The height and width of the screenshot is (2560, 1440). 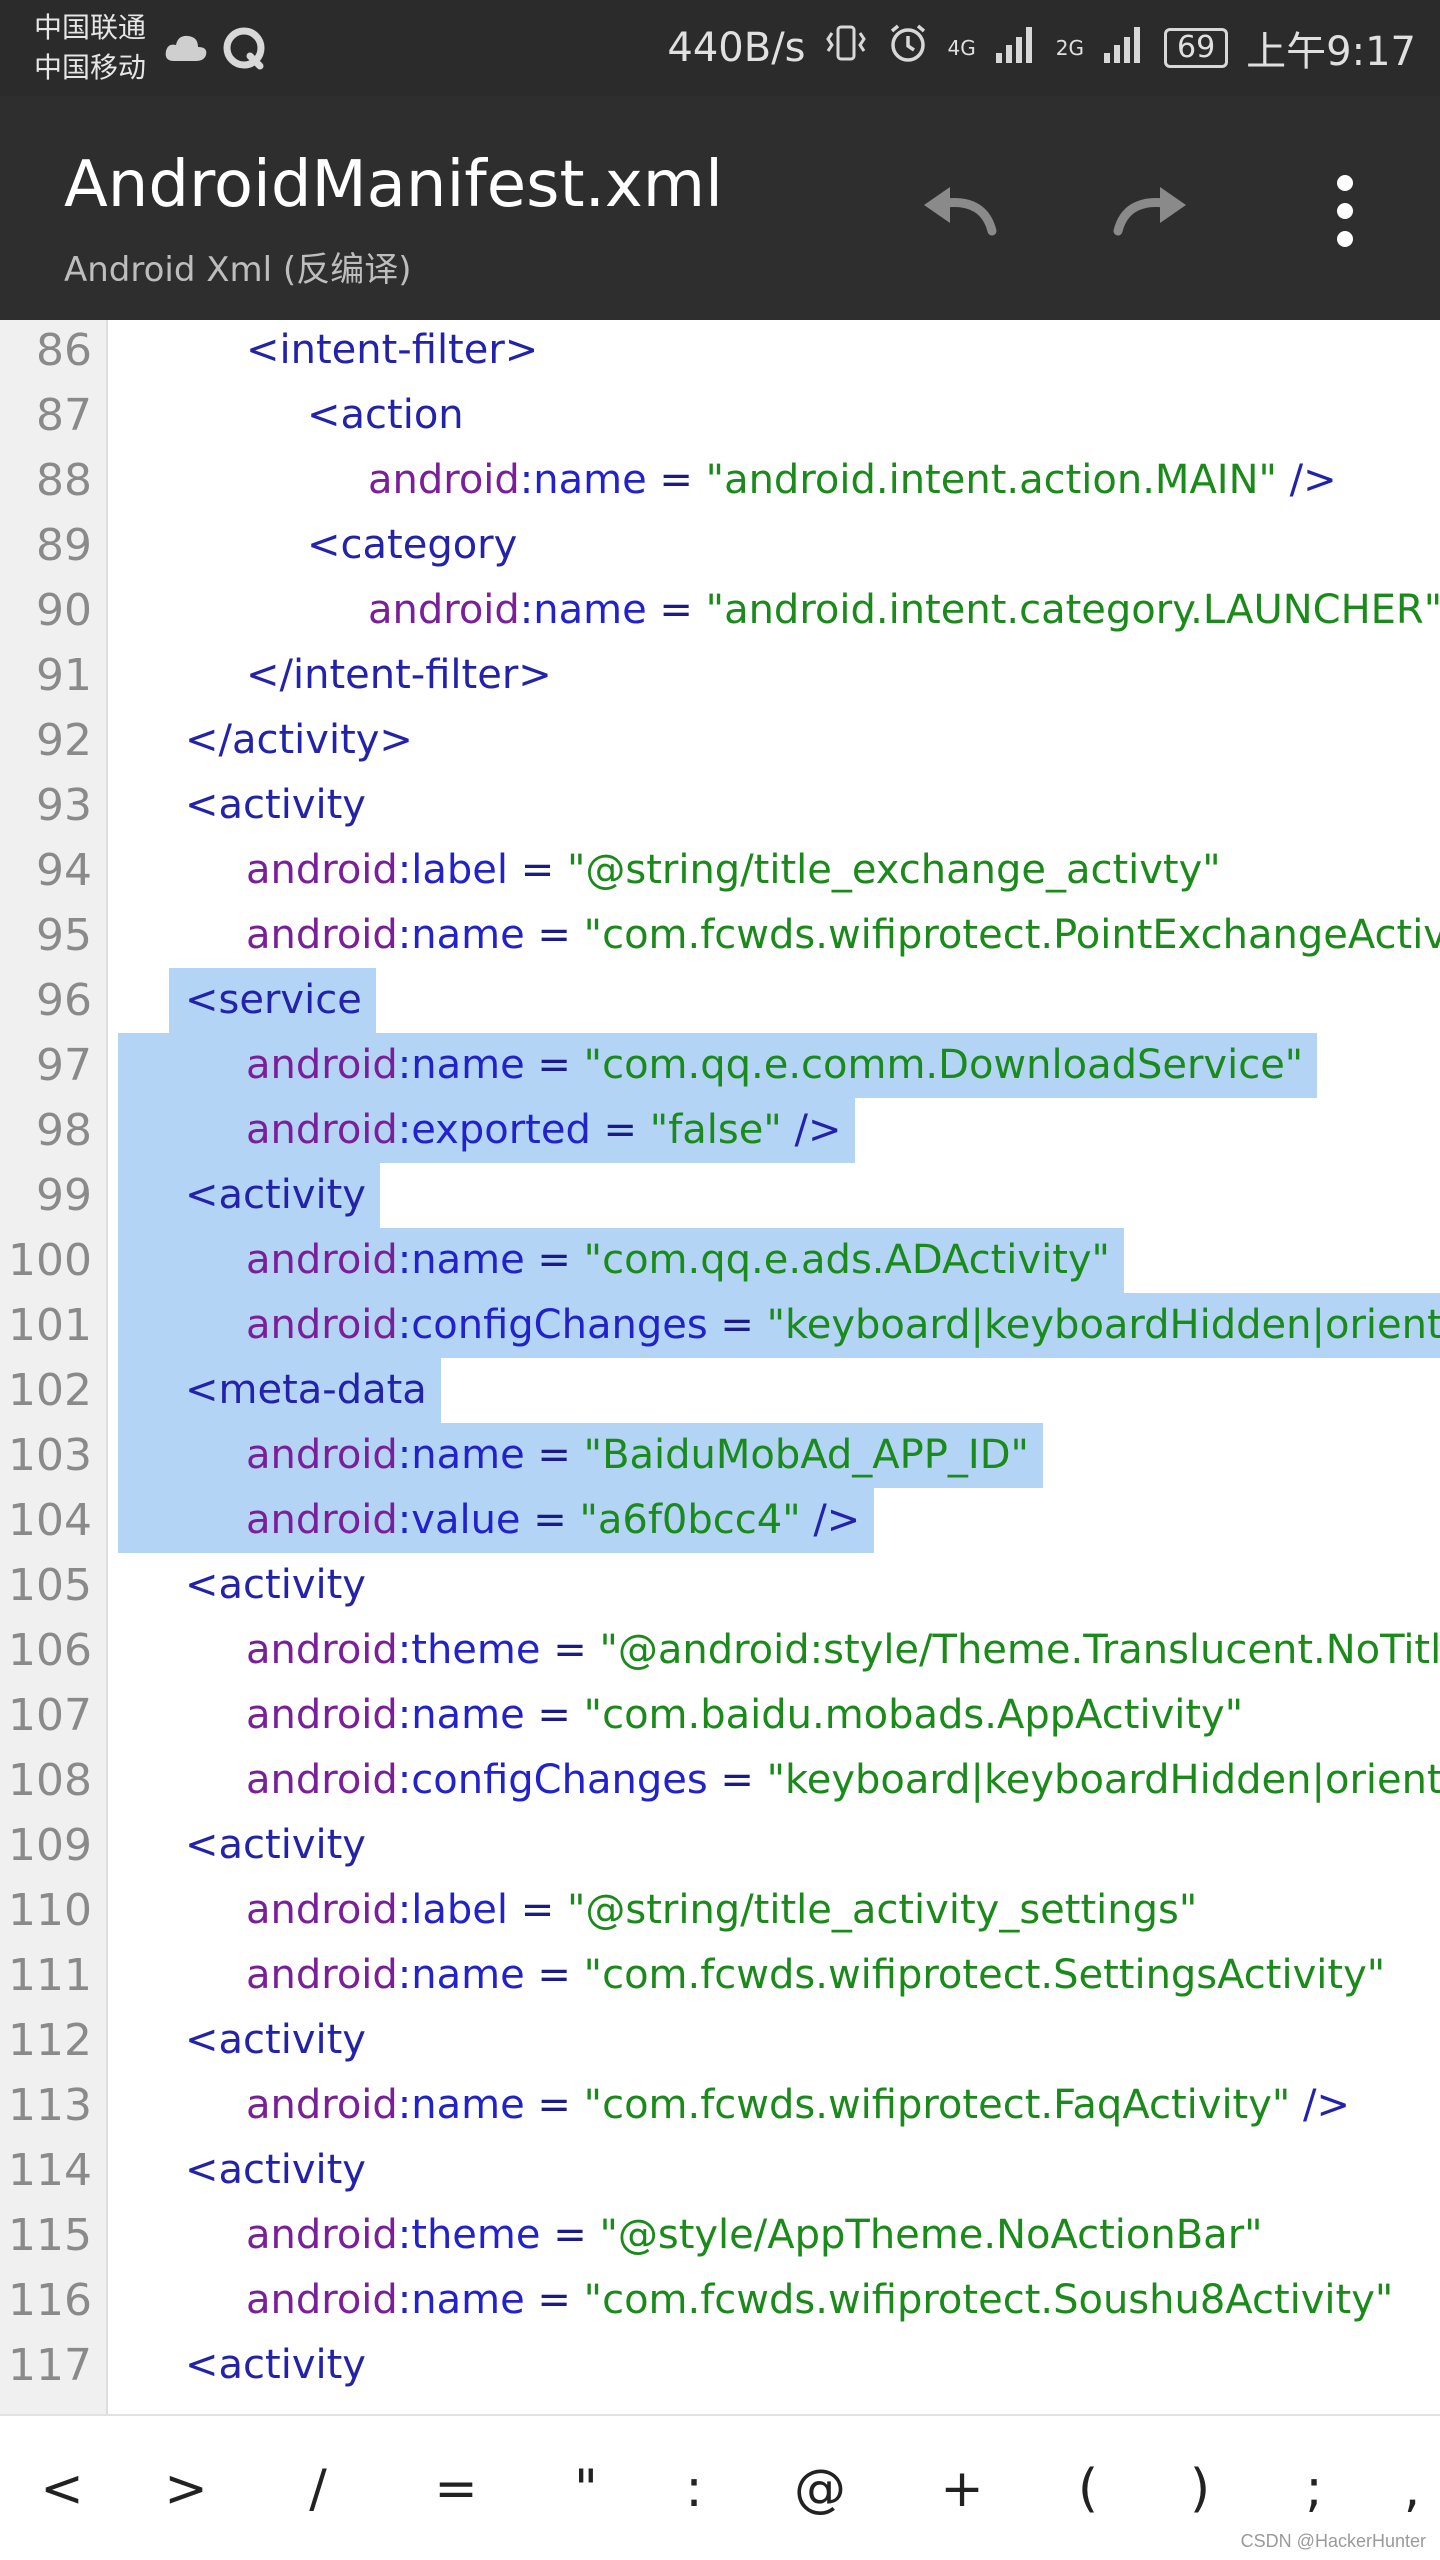 What do you see at coordinates (1331, 52) in the screenshot?
I see `clock: 上午9:17` at bounding box center [1331, 52].